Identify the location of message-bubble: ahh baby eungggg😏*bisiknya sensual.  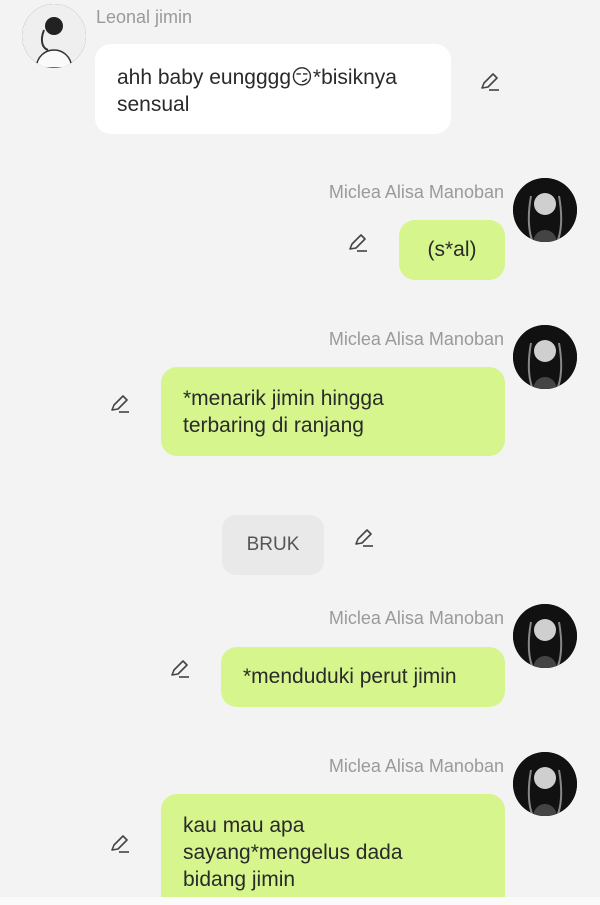
(273, 89).